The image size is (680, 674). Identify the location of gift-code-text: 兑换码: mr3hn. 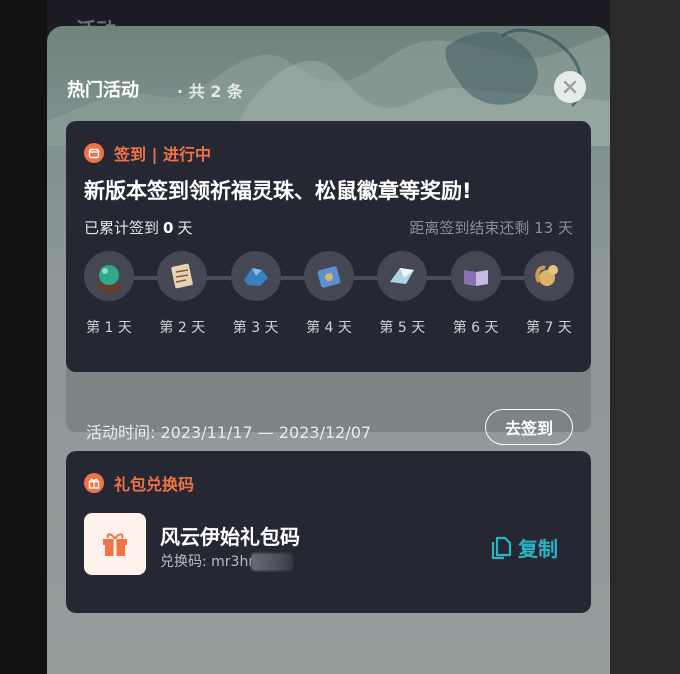
(209, 562).